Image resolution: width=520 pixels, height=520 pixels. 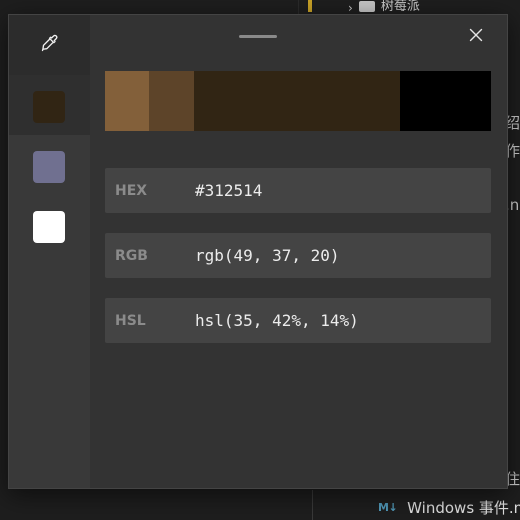 What do you see at coordinates (277, 320) in the screenshot?
I see `hsl-value: hsl(35, 42%, 14%)` at bounding box center [277, 320].